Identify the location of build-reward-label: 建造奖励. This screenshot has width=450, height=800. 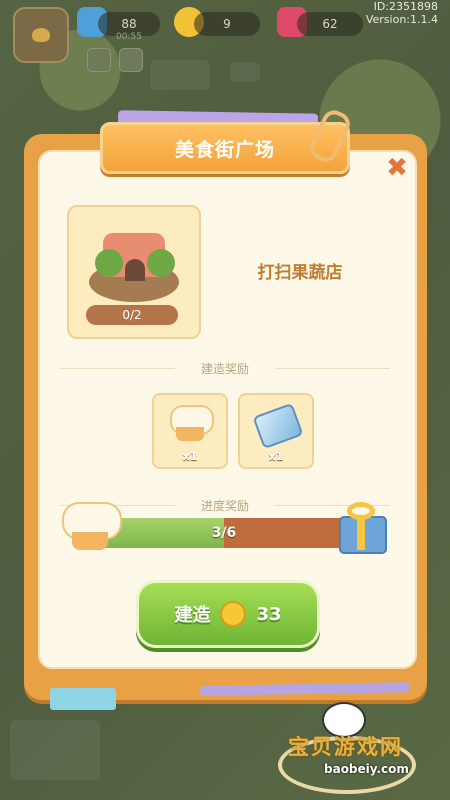
(224, 369).